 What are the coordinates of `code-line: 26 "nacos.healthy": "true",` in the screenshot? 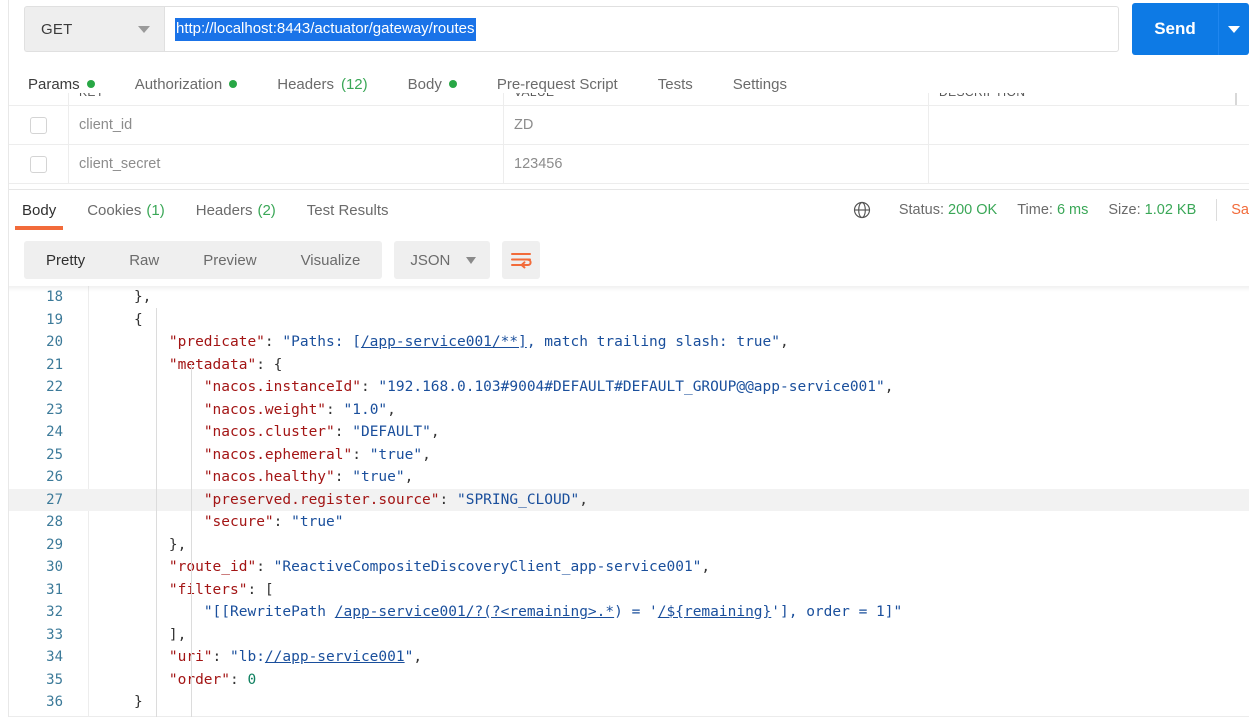 It's located at (629, 477).